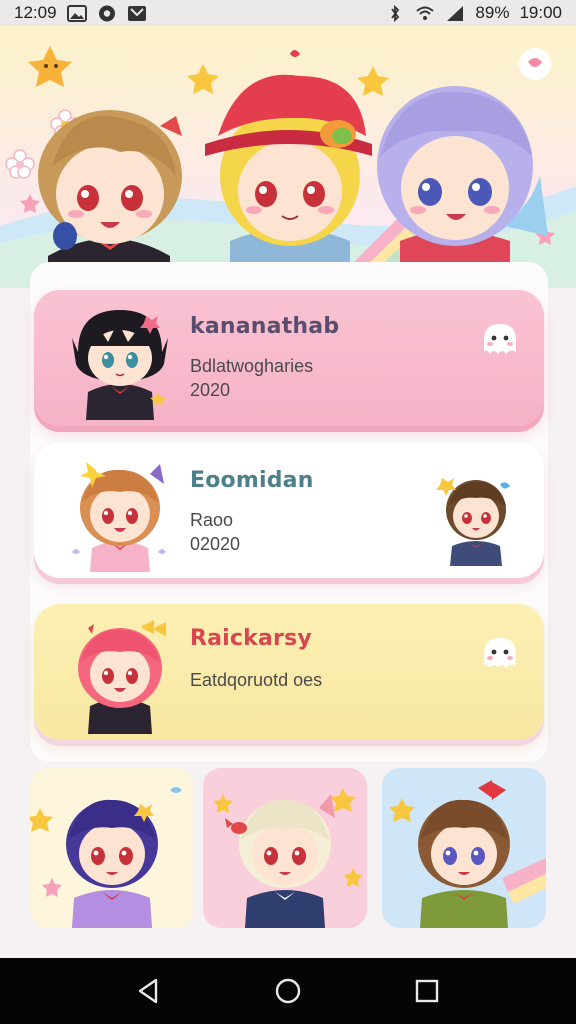 This screenshot has height=1024, width=576. I want to click on list-item: kananathab Bdlatwogharies 2020, so click(289, 358).